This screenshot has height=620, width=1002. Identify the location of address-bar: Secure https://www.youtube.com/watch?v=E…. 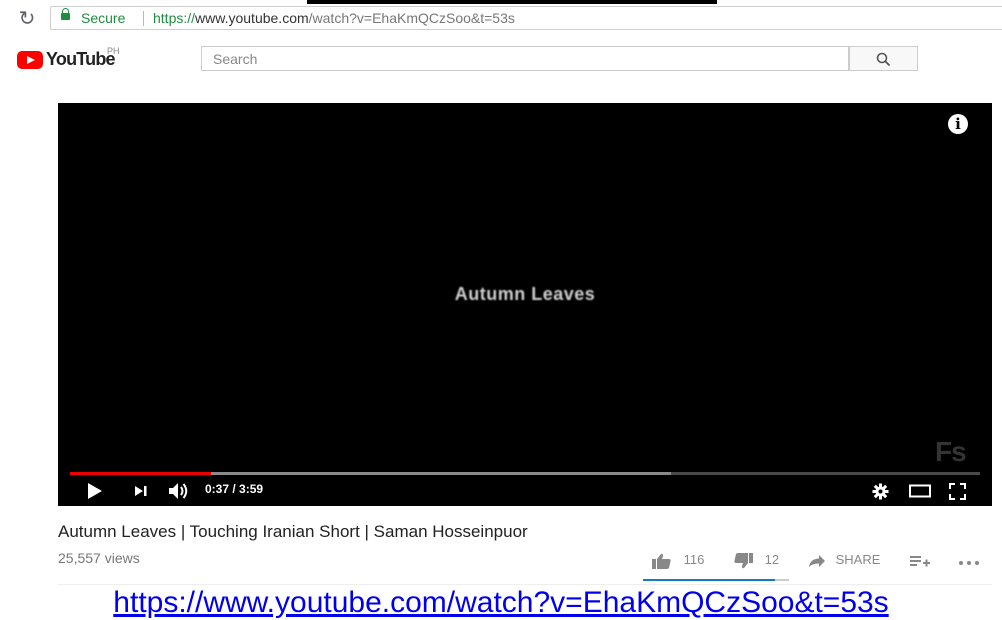
(526, 18).